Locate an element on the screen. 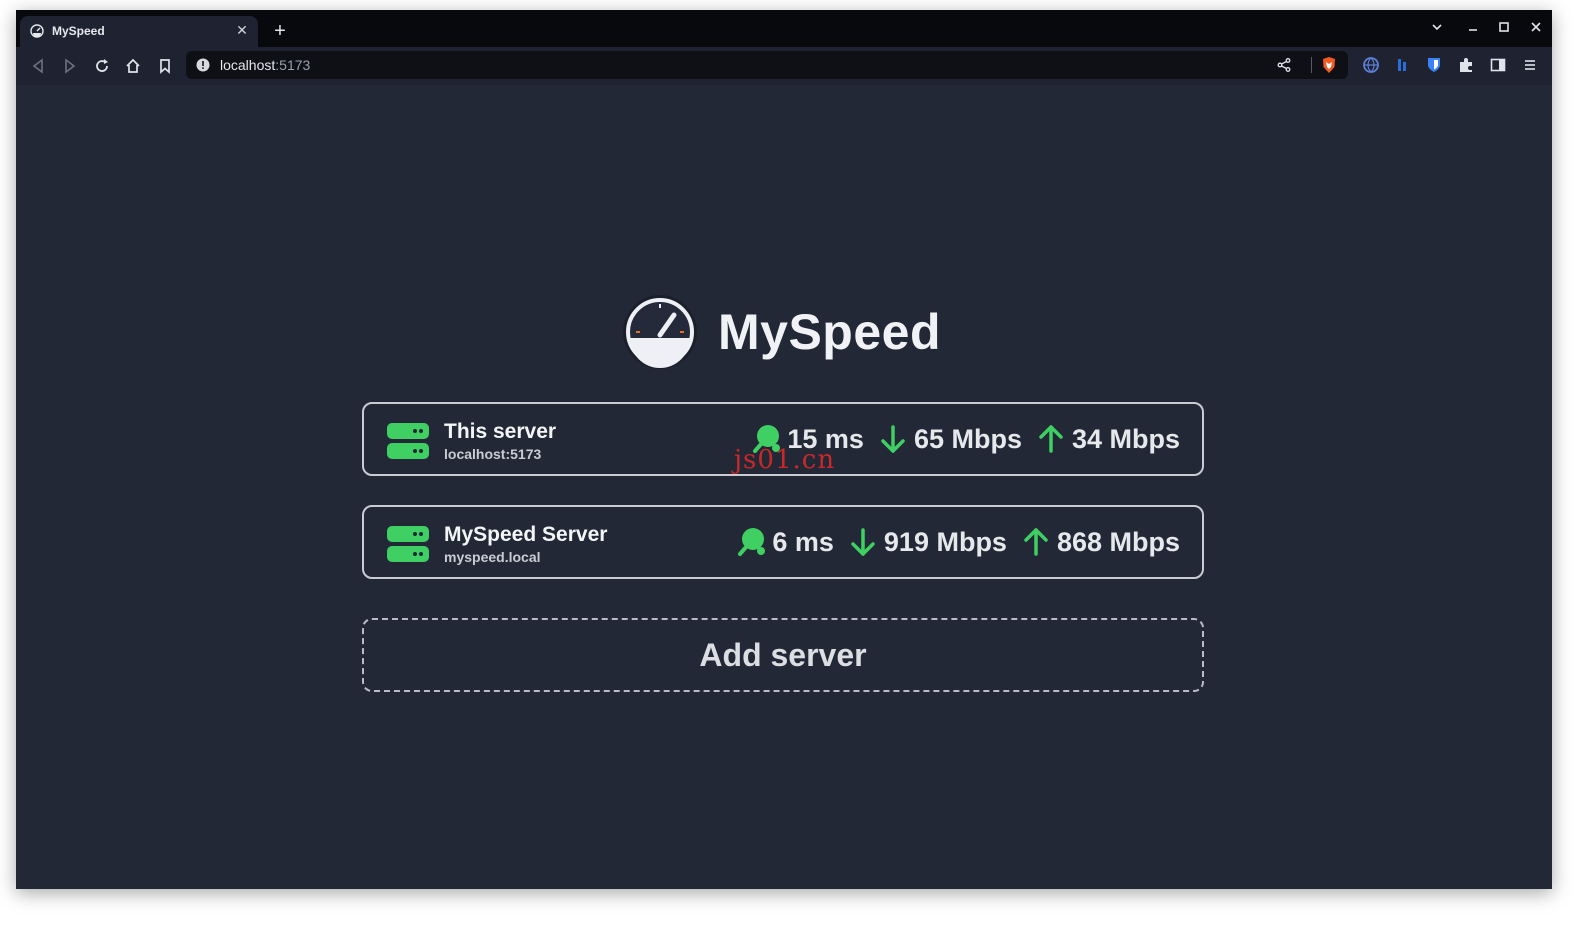 The height and width of the screenshot is (928, 1580). close-window-icon is located at coordinates (1536, 29).